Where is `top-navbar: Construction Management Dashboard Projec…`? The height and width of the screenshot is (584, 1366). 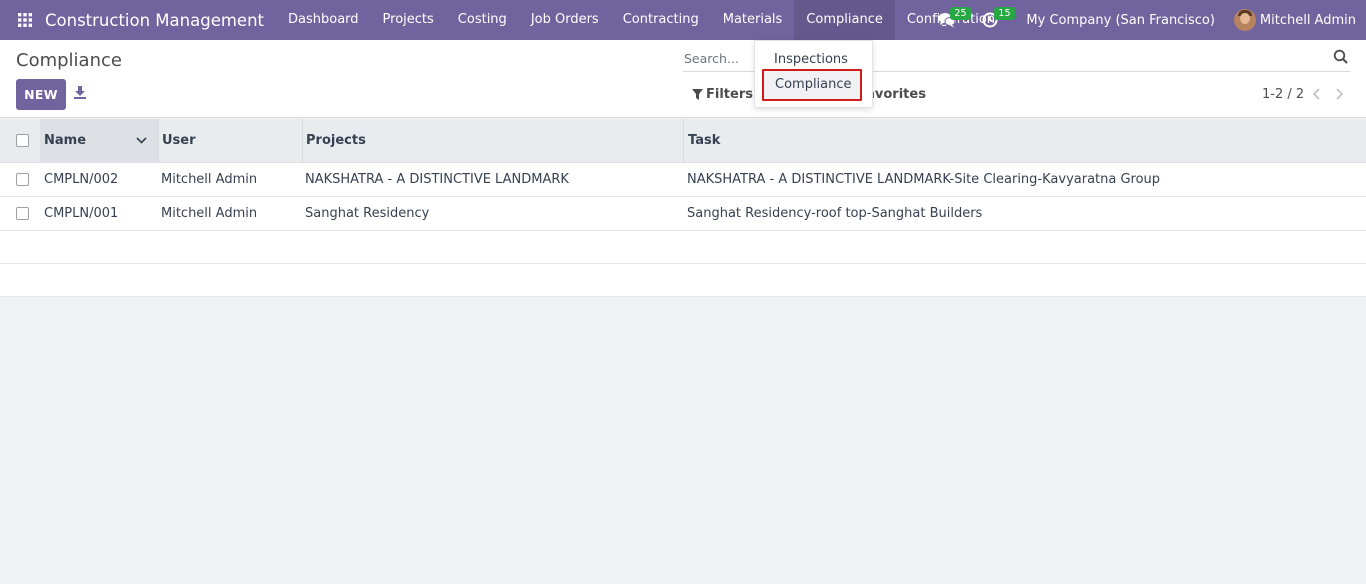 top-navbar: Construction Management Dashboard Projec… is located at coordinates (683, 20).